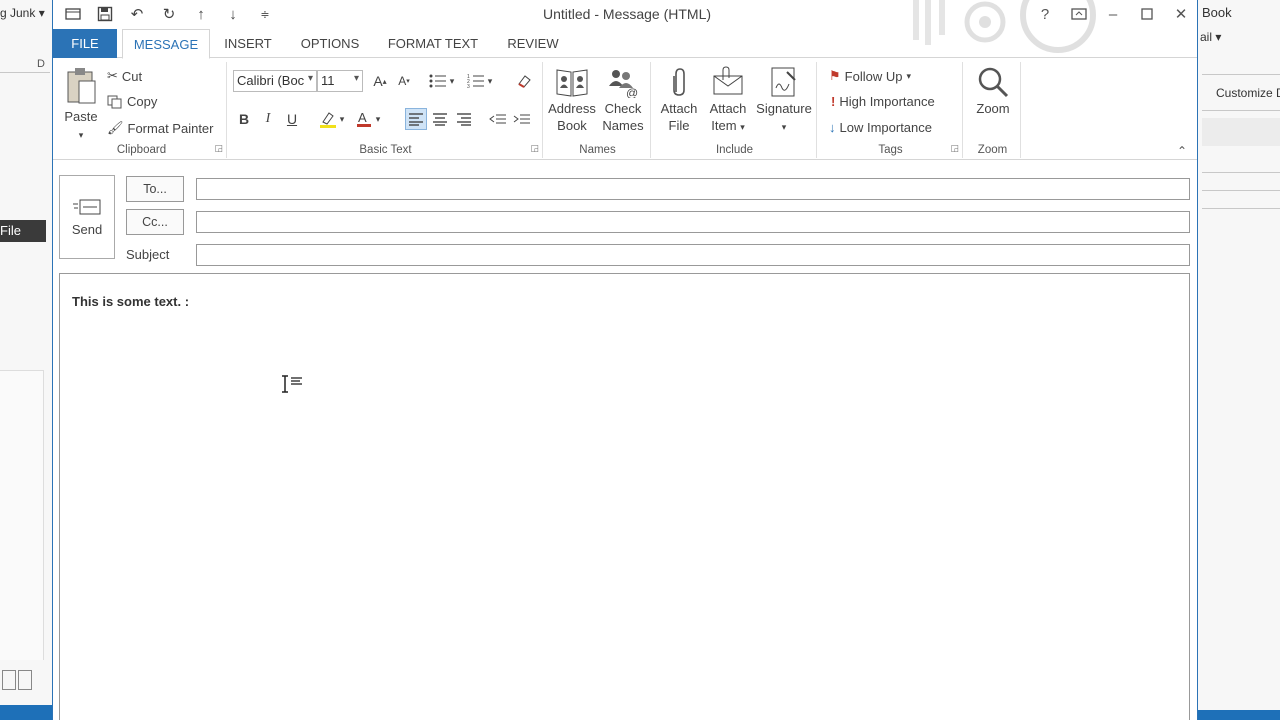 Image resolution: width=1280 pixels, height=720 pixels. Describe the element at coordinates (1147, 14) in the screenshot. I see `maximize-icon` at that location.